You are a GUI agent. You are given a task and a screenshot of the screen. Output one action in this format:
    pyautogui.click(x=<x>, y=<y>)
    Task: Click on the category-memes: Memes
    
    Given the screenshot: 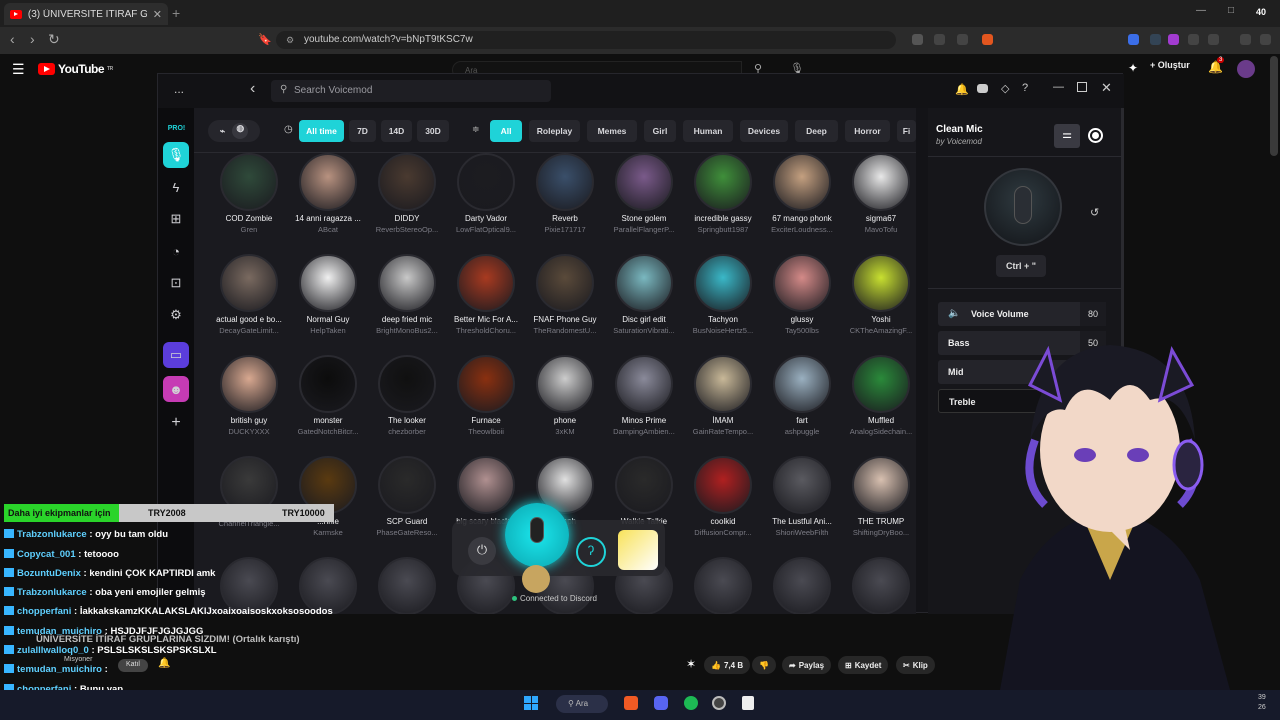 What is the action you would take?
    pyautogui.click(x=612, y=131)
    